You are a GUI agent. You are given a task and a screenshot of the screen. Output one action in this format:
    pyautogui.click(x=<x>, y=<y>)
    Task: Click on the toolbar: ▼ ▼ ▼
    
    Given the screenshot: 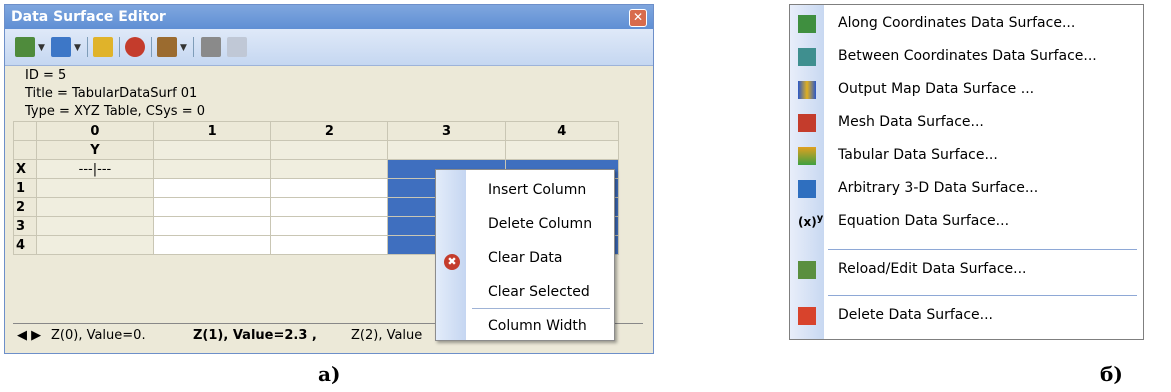 What is the action you would take?
    pyautogui.click(x=329, y=47)
    